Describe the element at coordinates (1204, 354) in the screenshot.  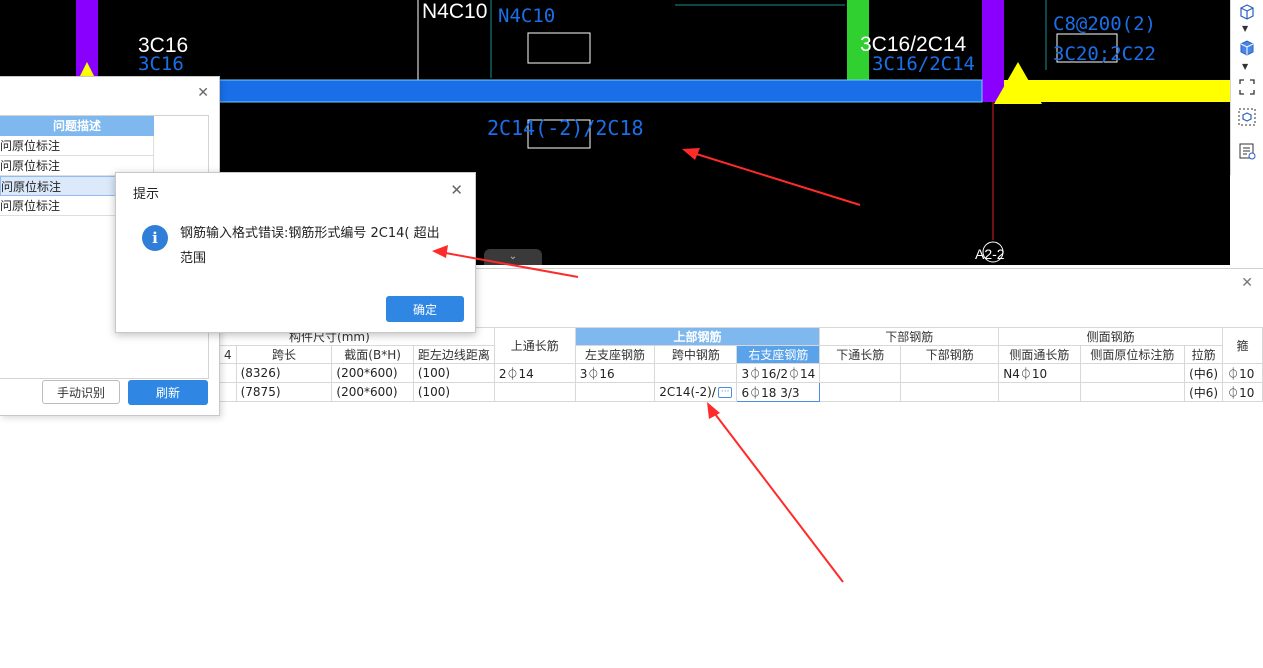
I see `subheader-tie: 拉筋` at that location.